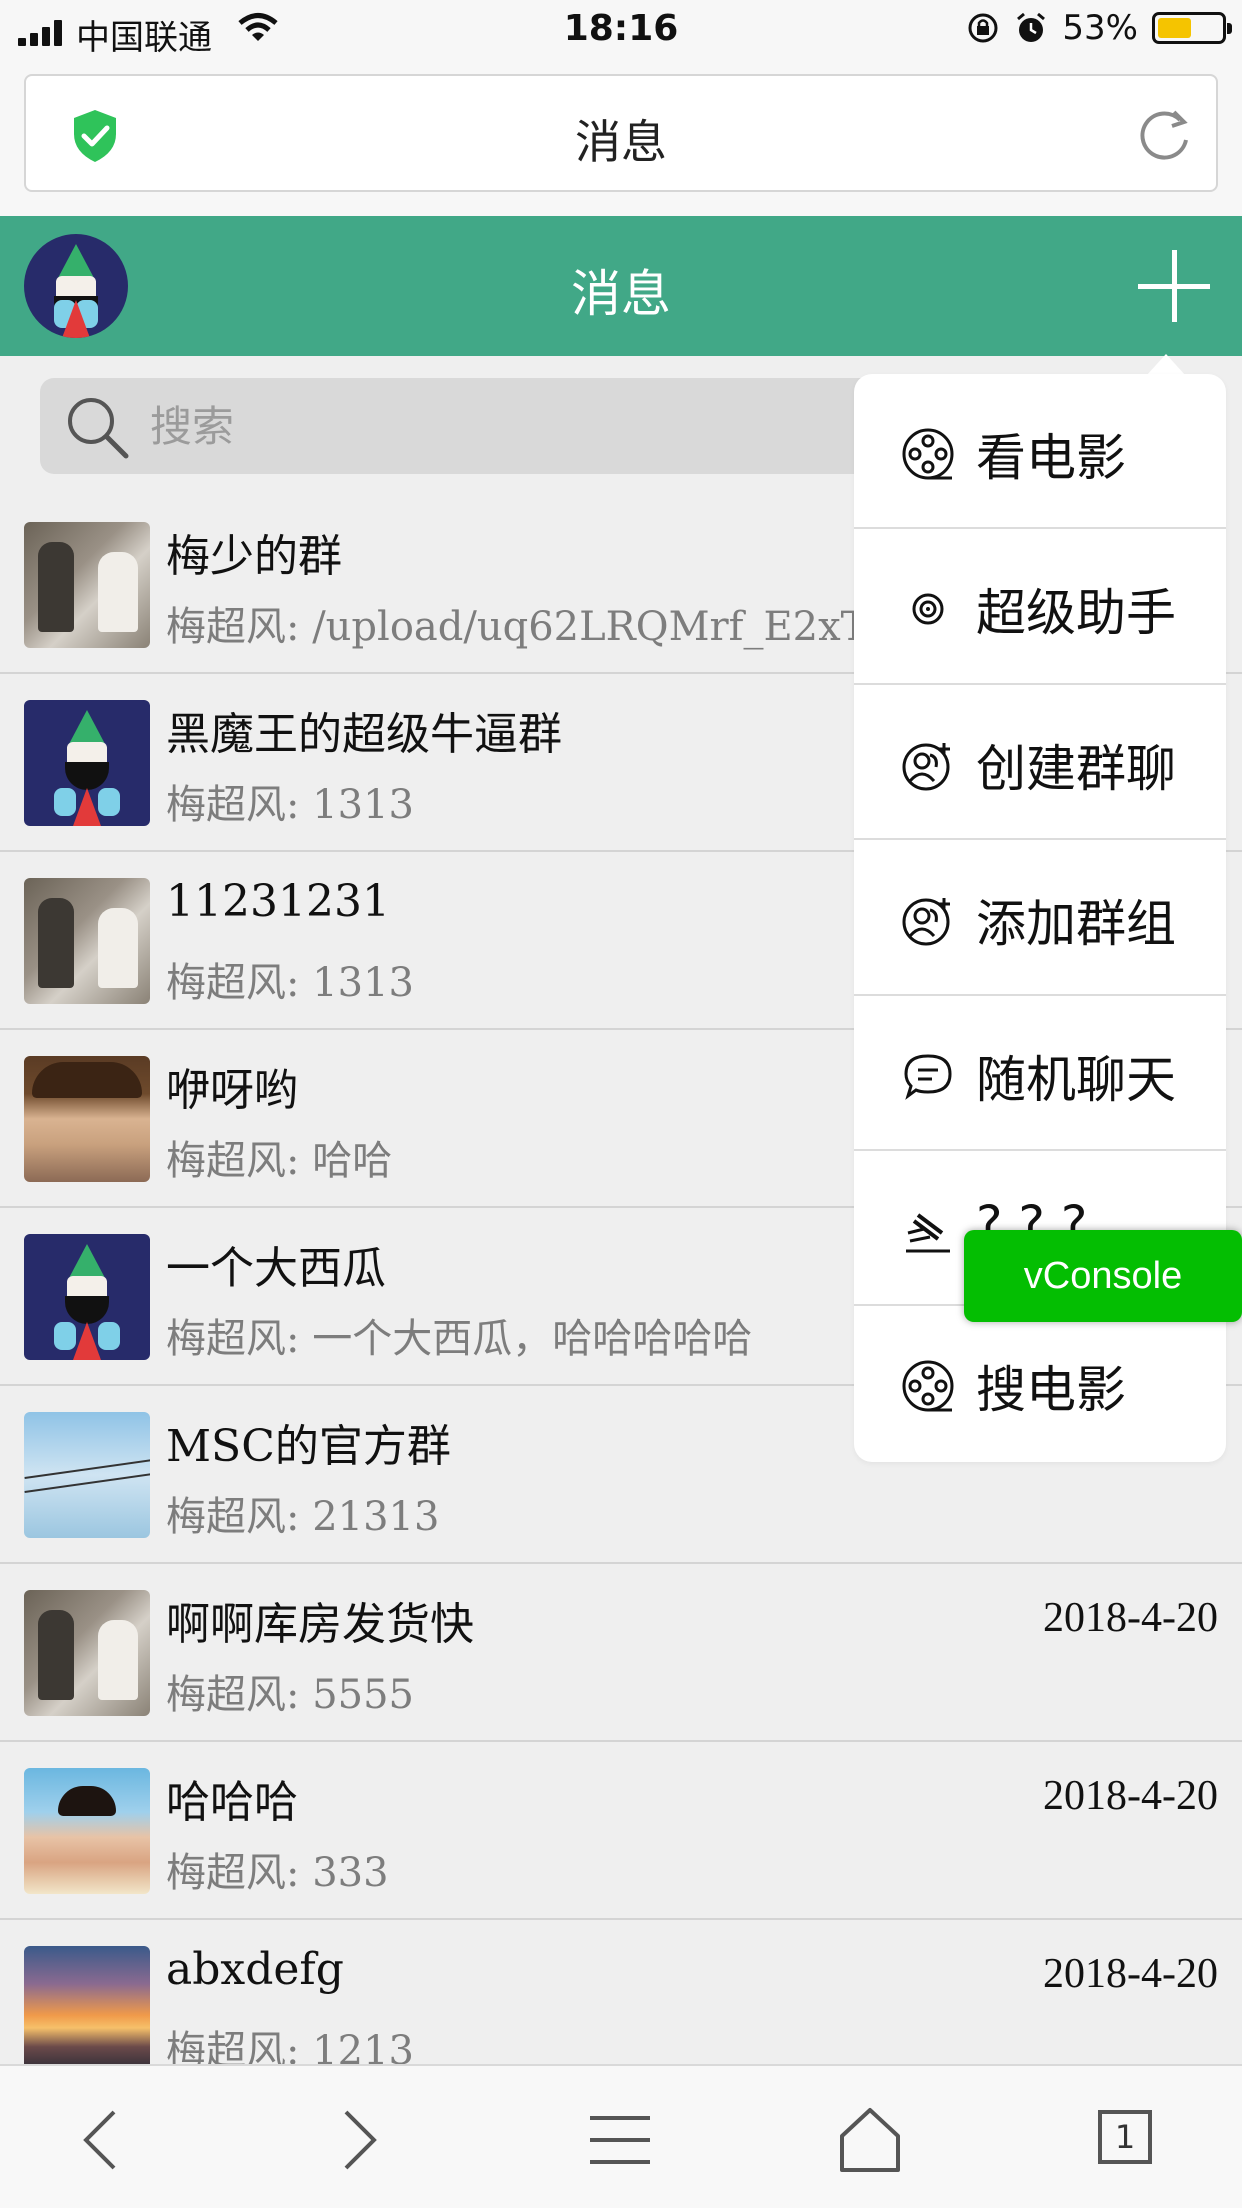 The width and height of the screenshot is (1242, 2208). I want to click on chat-row: 啊啊库房发货快梅超风: 5555 2018-4-20, so click(621, 1653).